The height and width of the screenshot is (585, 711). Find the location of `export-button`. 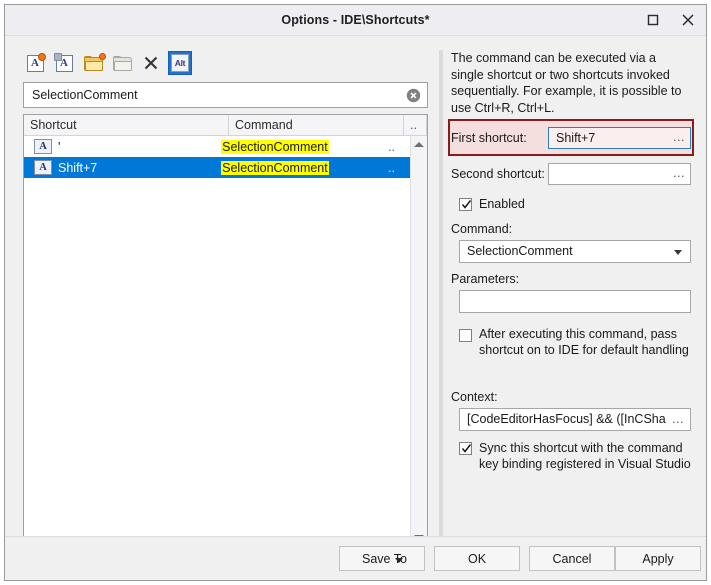

export-button is located at coordinates (122, 63).